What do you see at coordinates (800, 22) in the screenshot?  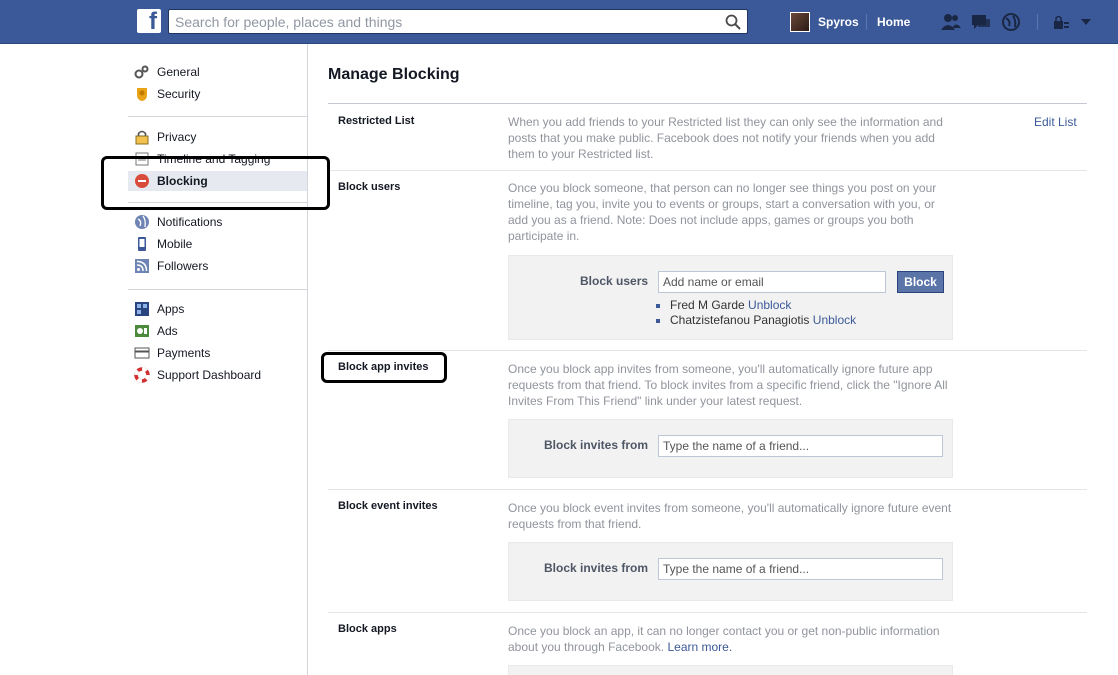 I see `avatar` at bounding box center [800, 22].